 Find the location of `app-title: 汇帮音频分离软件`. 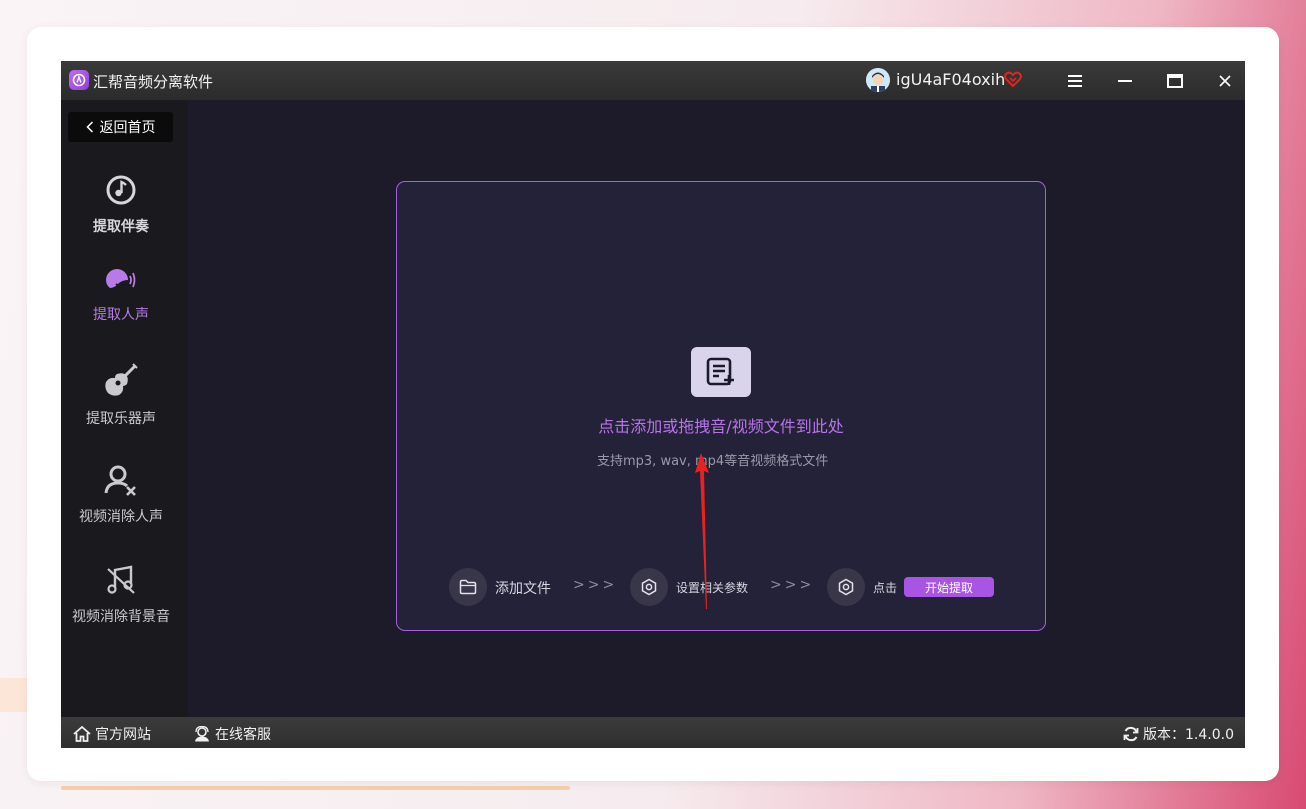

app-title: 汇帮音频分离软件 is located at coordinates (153, 82).